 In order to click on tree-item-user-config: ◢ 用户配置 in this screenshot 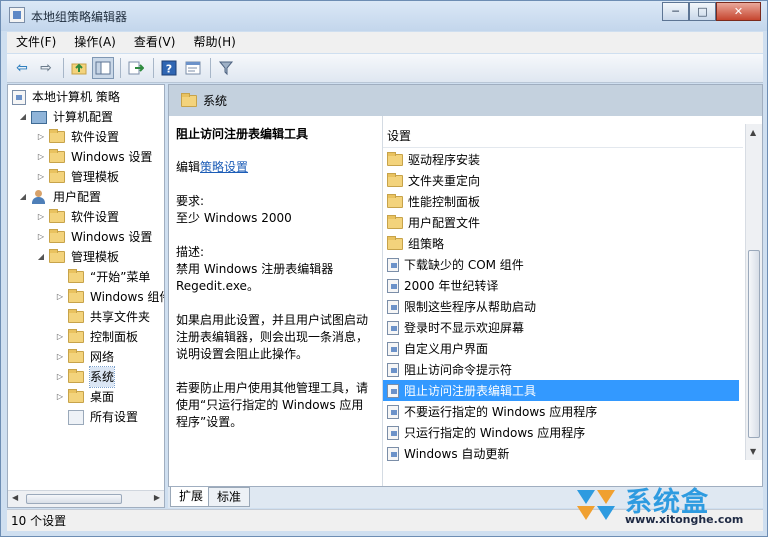, I will do `click(59, 197)`.